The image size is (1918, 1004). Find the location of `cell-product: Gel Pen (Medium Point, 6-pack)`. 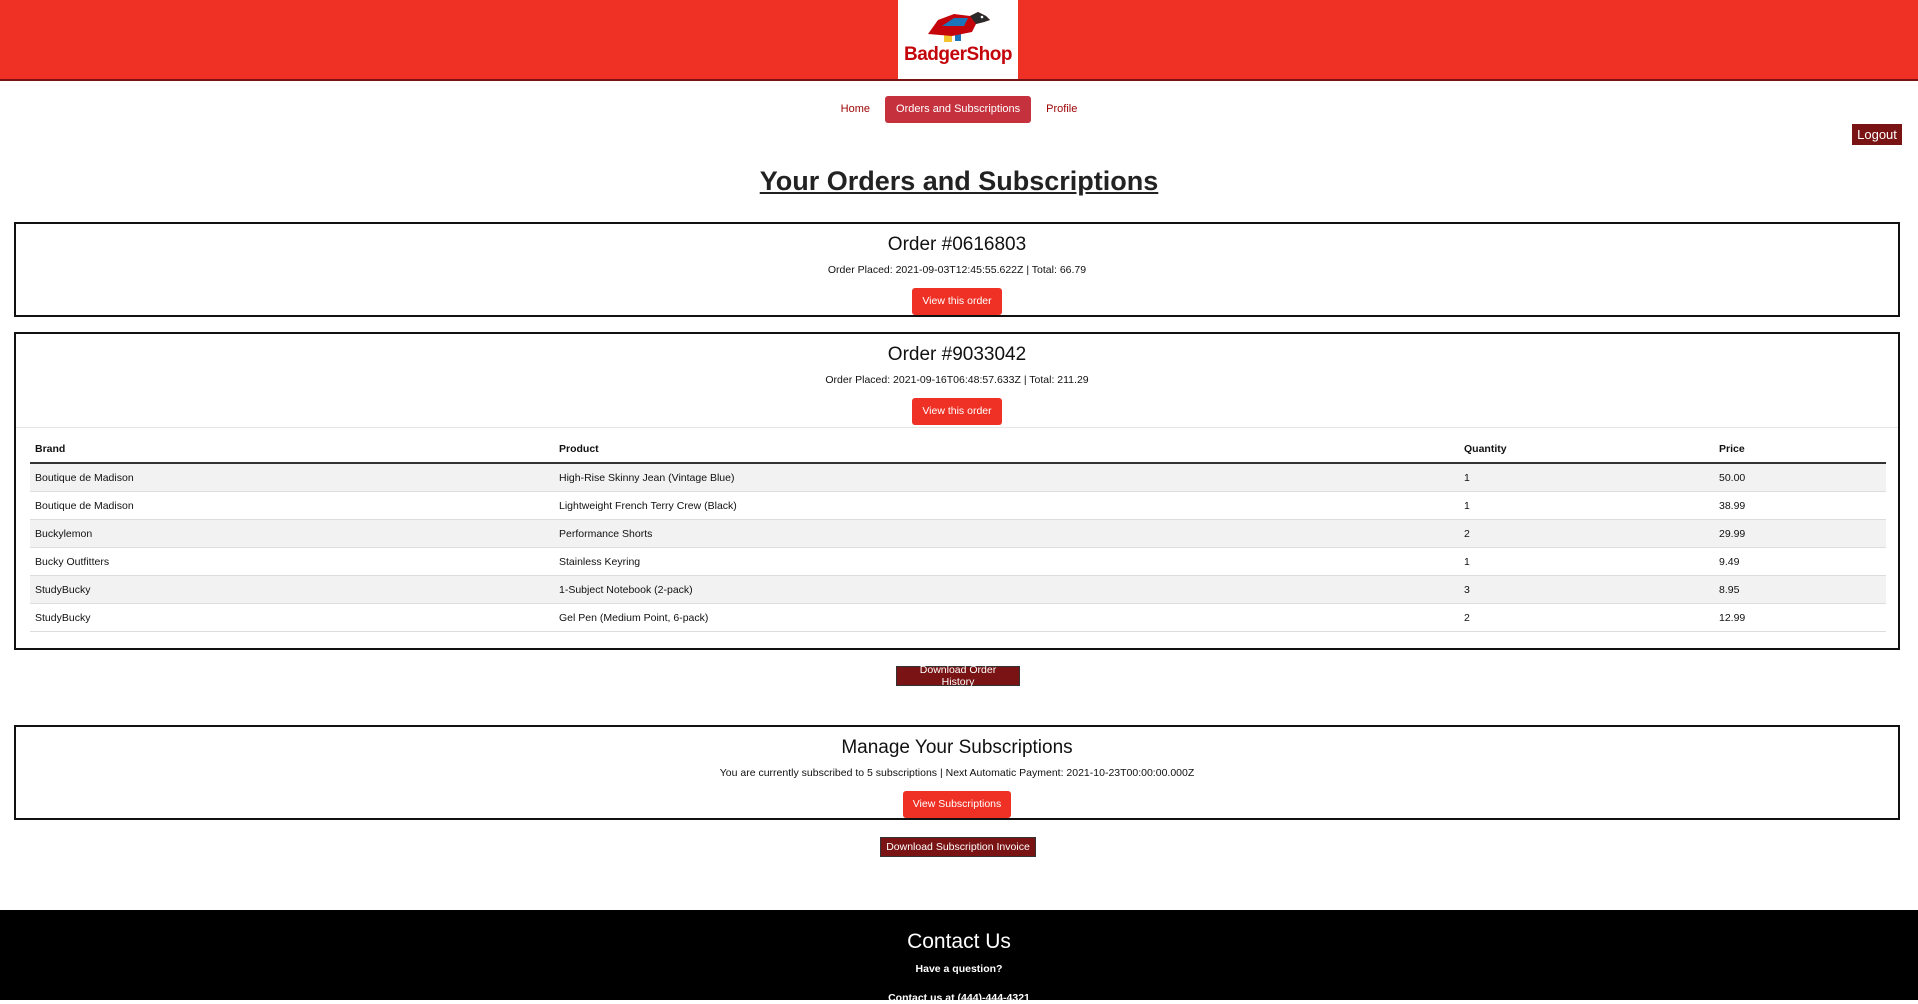

cell-product: Gel Pen (Medium Point, 6-pack) is located at coordinates (1006, 617).